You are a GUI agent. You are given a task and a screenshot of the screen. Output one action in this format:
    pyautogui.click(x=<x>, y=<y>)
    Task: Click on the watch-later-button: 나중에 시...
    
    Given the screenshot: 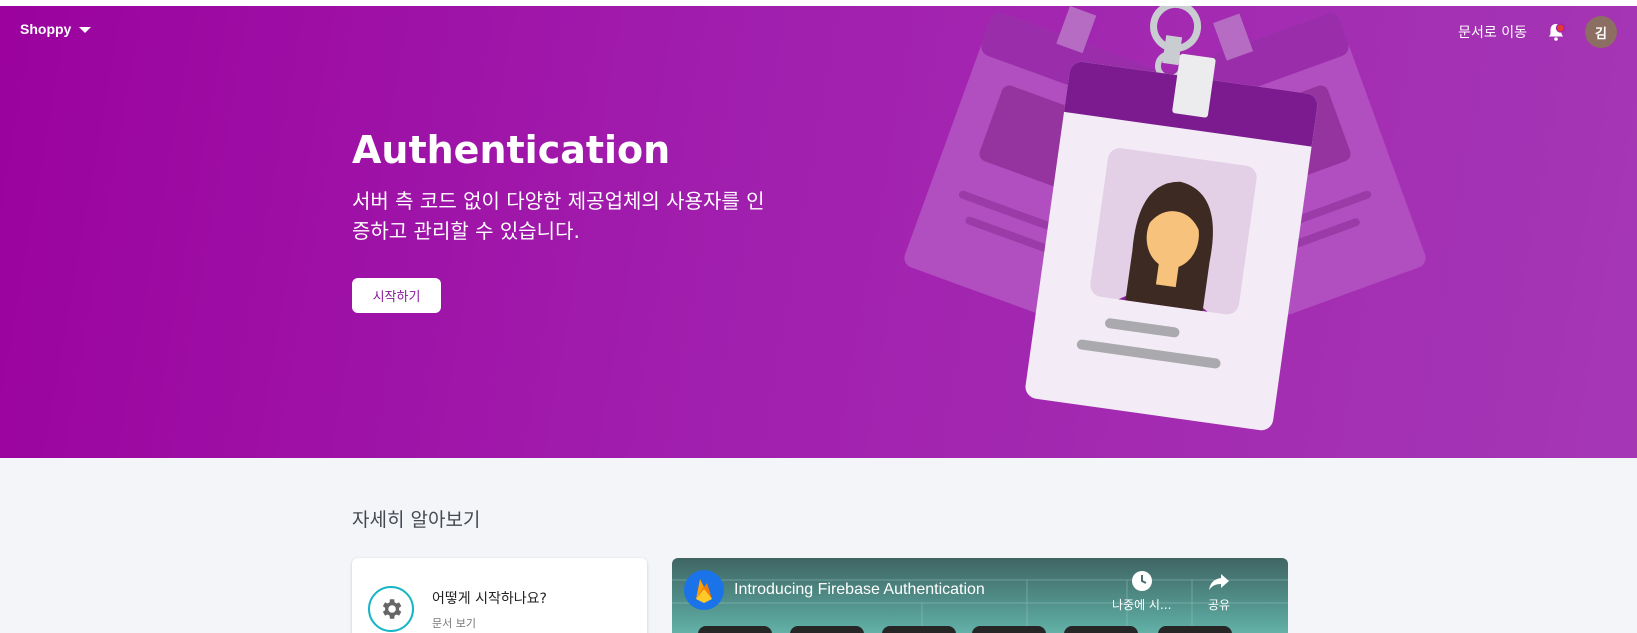 What is the action you would take?
    pyautogui.click(x=1141, y=591)
    